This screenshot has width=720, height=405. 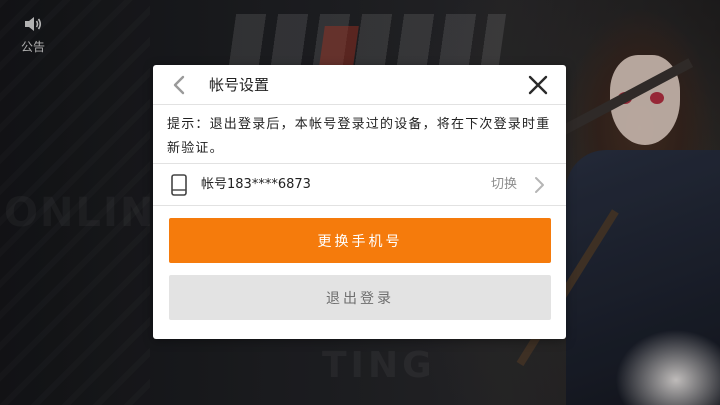 I want to click on phone-icon, so click(x=179, y=185).